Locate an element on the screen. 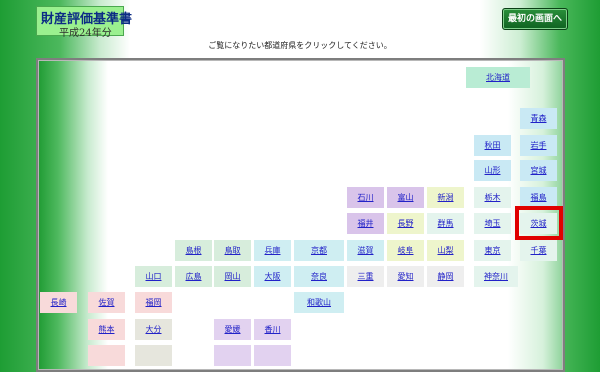  pref-nara: 奈良 is located at coordinates (319, 276).